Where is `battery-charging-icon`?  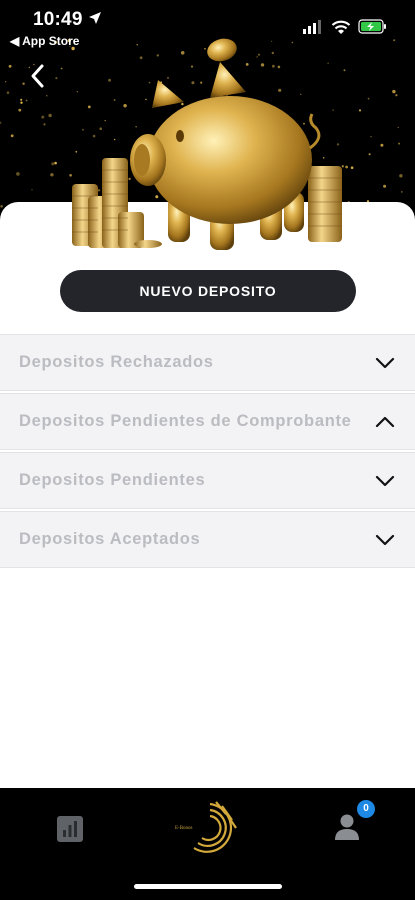
battery-charging-icon is located at coordinates (372, 26).